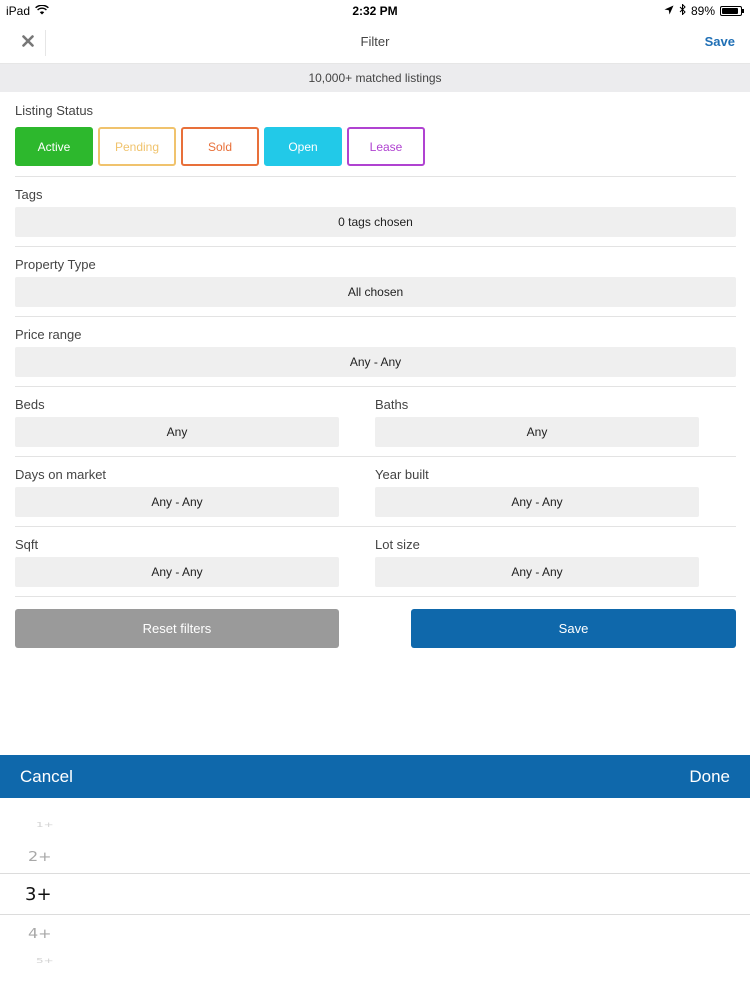 The image size is (750, 1000). I want to click on picker-option-selected: 3+, so click(38, 894).